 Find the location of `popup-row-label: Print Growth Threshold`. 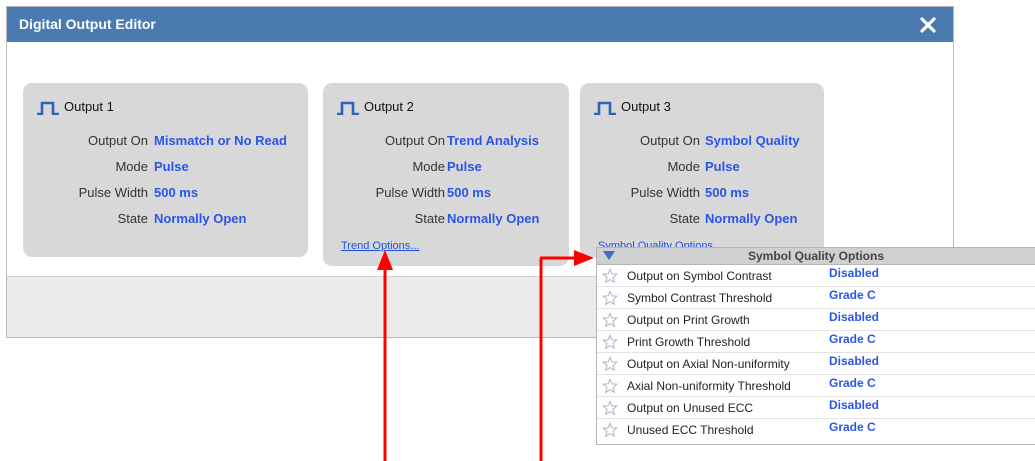

popup-row-label: Print Growth Threshold is located at coordinates (689, 342).